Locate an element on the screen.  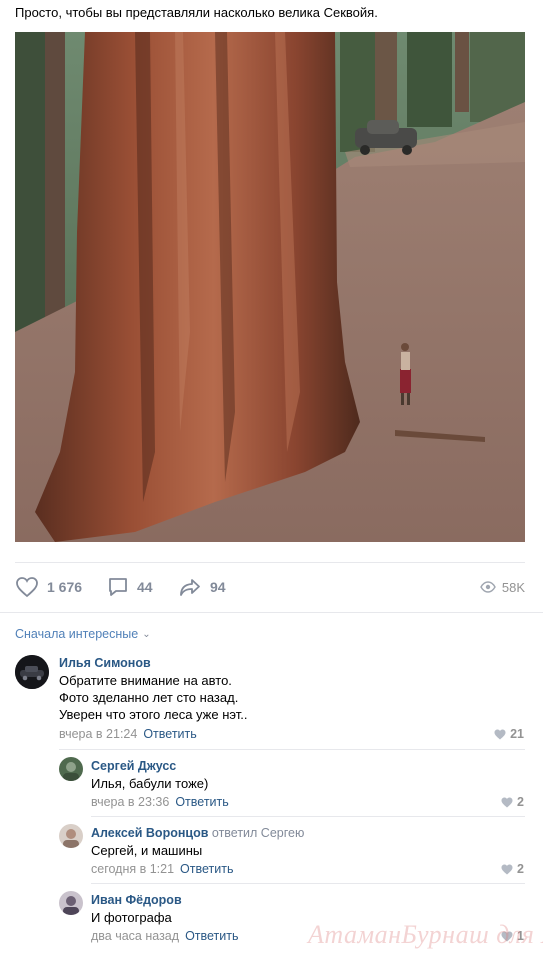
actions-divider is located at coordinates (271, 612).